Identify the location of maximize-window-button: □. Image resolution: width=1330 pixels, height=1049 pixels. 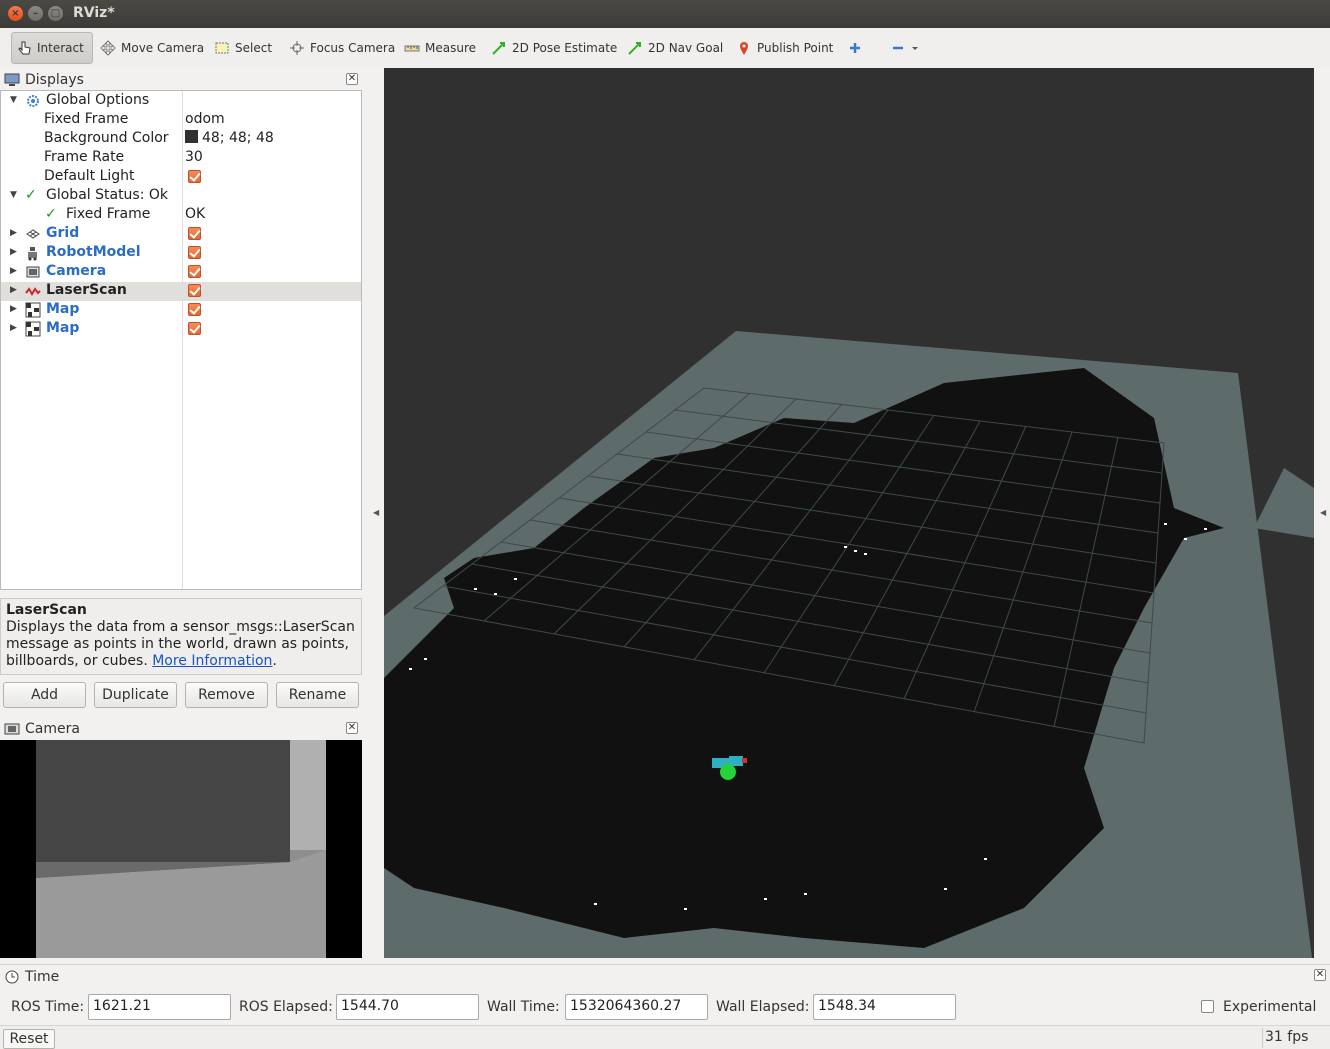
(55, 13).